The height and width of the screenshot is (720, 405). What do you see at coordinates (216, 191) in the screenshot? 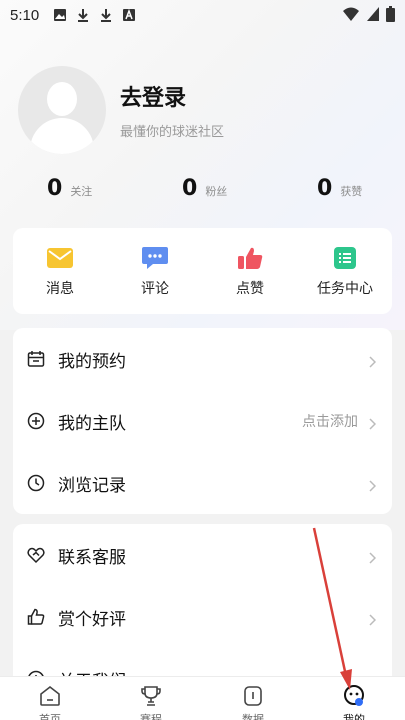
I see `stat-label: 粉丝` at bounding box center [216, 191].